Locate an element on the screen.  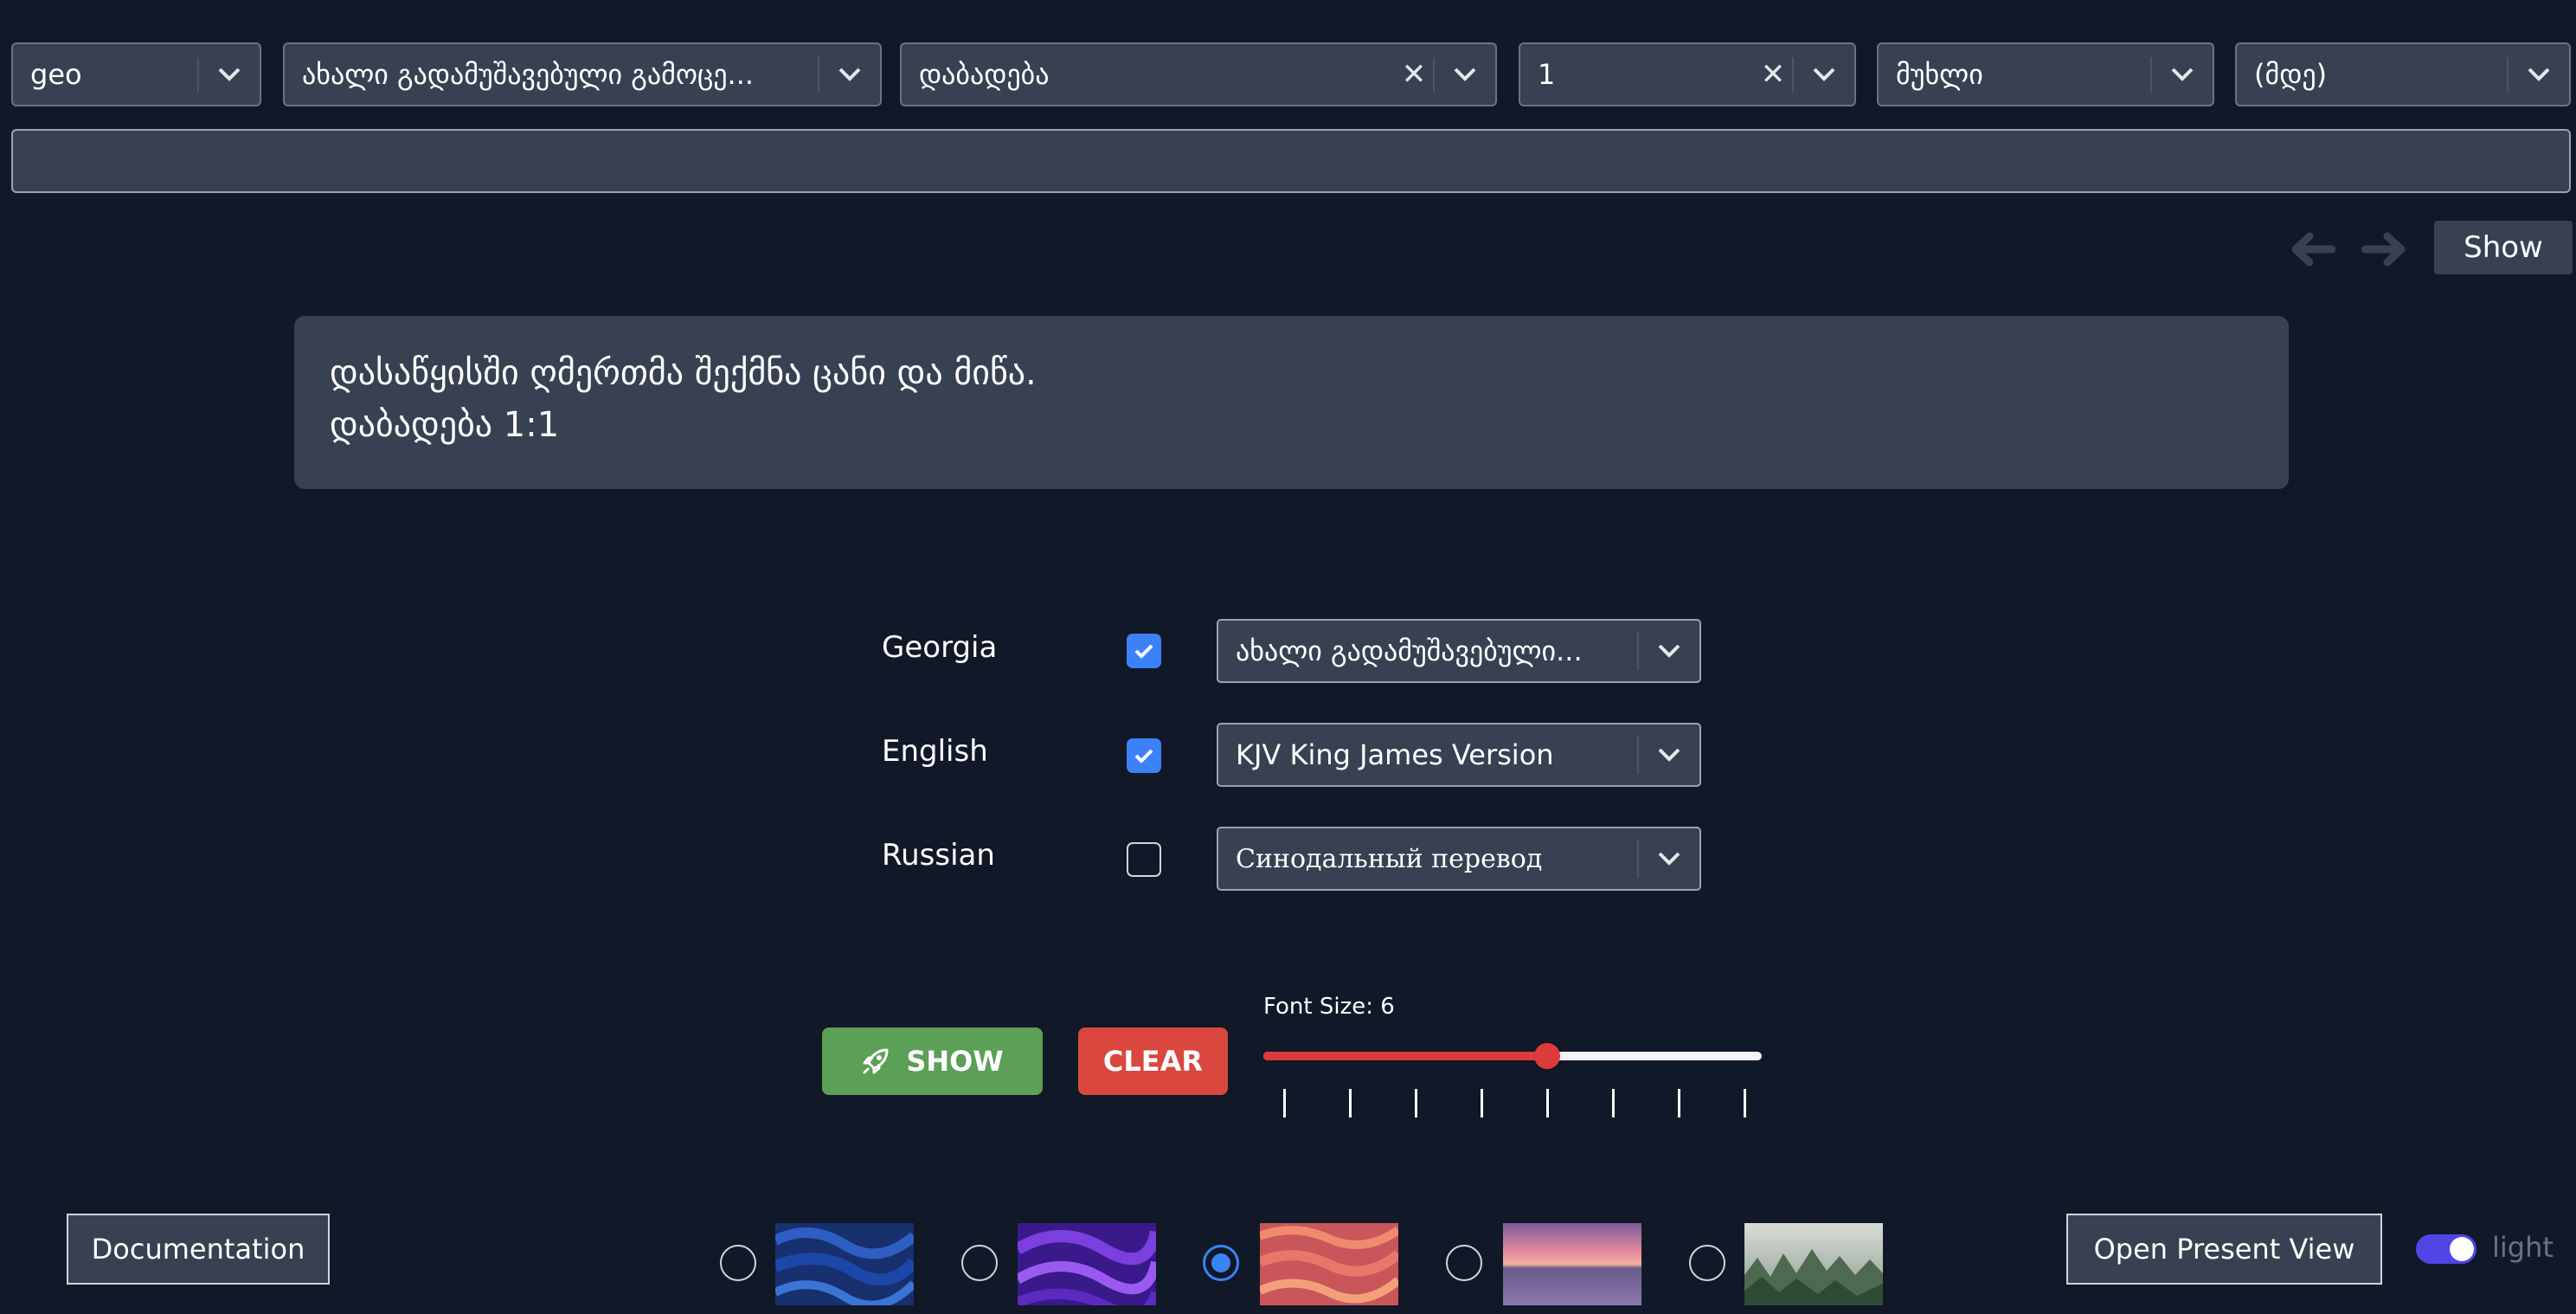
language-label-georgia: Georgia is located at coordinates (940, 648).